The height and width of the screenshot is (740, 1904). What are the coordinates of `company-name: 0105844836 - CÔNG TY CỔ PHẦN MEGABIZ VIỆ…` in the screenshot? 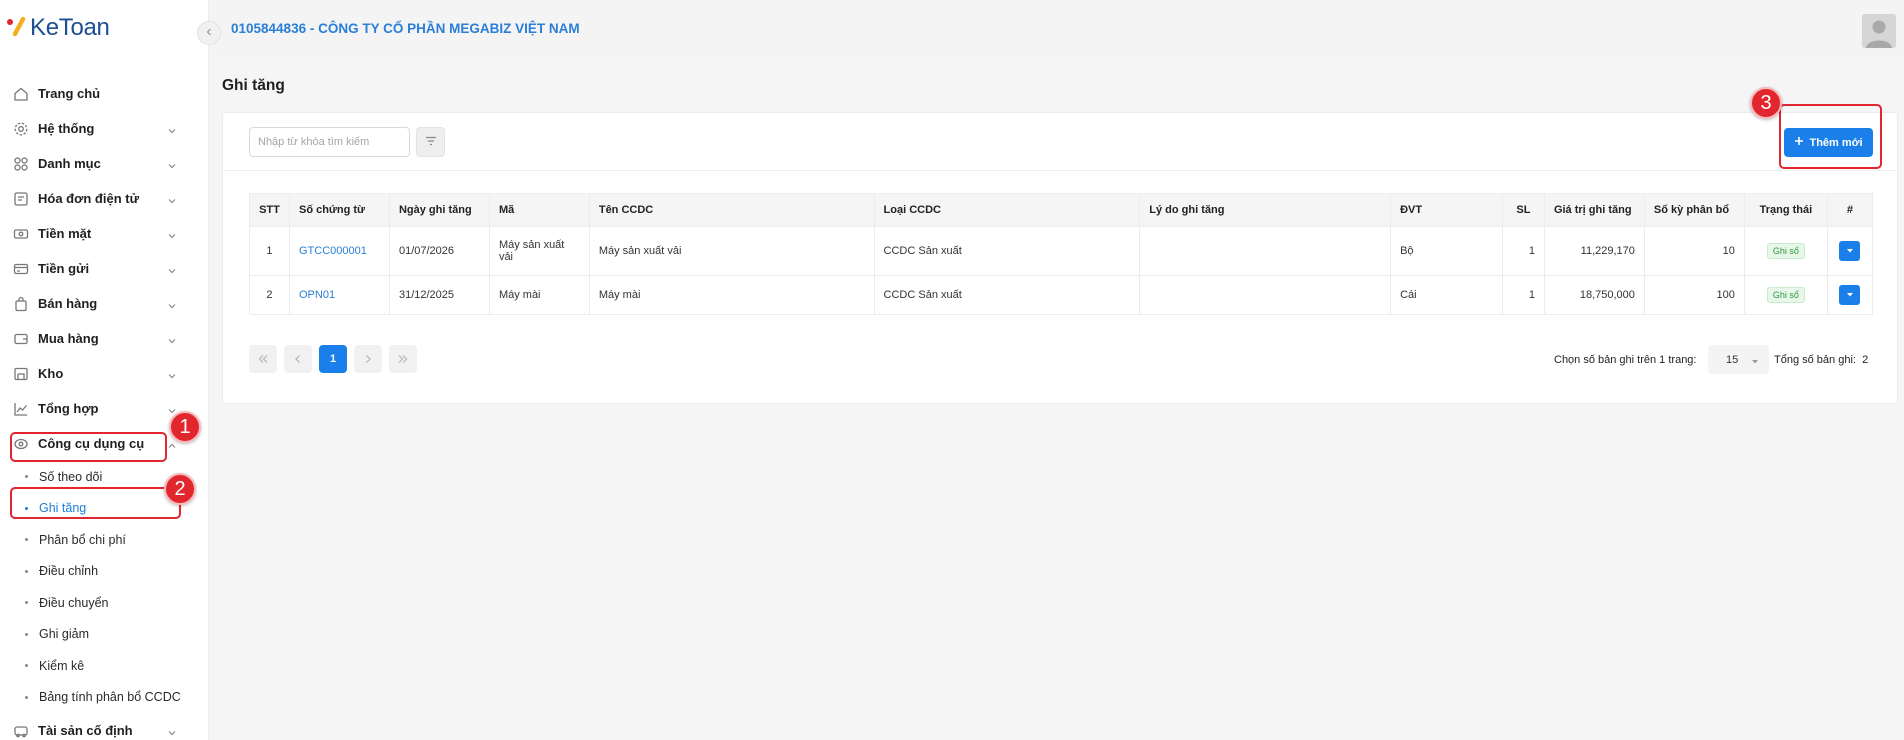 It's located at (405, 28).